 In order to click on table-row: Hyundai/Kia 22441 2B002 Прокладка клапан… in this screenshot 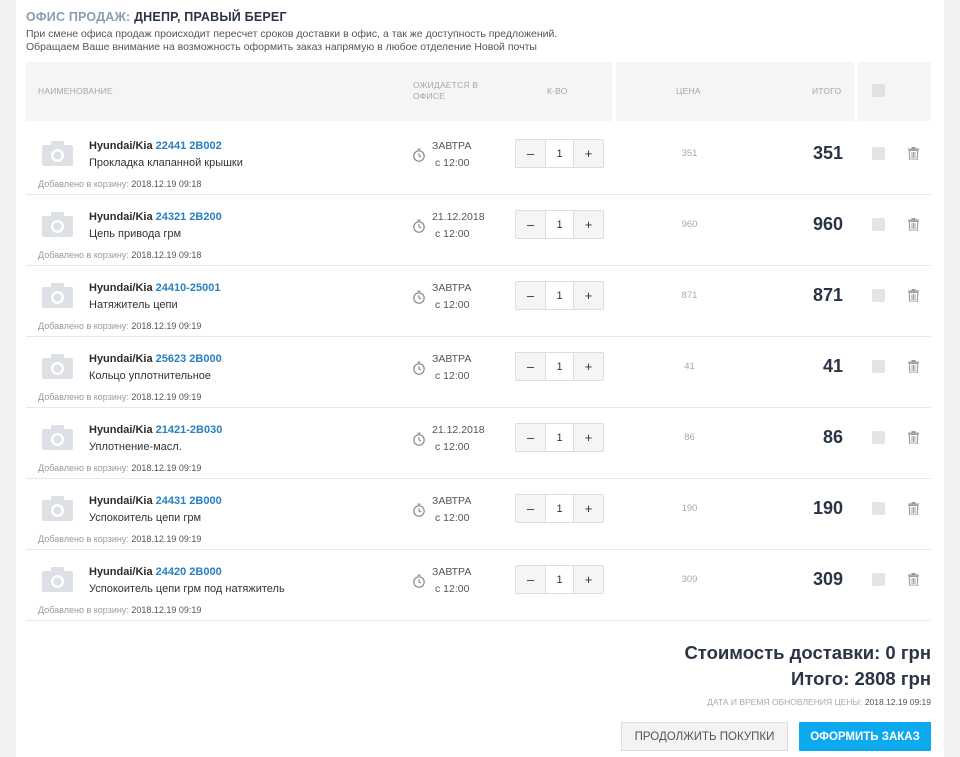, I will do `click(478, 159)`.